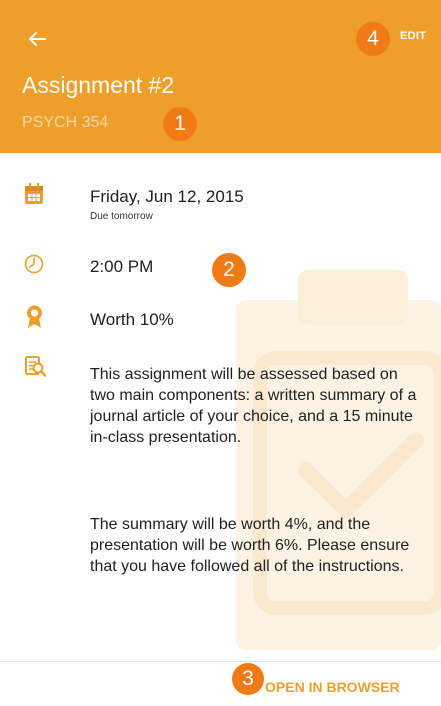 This screenshot has height=706, width=441. What do you see at coordinates (35, 366) in the screenshot?
I see `document-search-icon` at bounding box center [35, 366].